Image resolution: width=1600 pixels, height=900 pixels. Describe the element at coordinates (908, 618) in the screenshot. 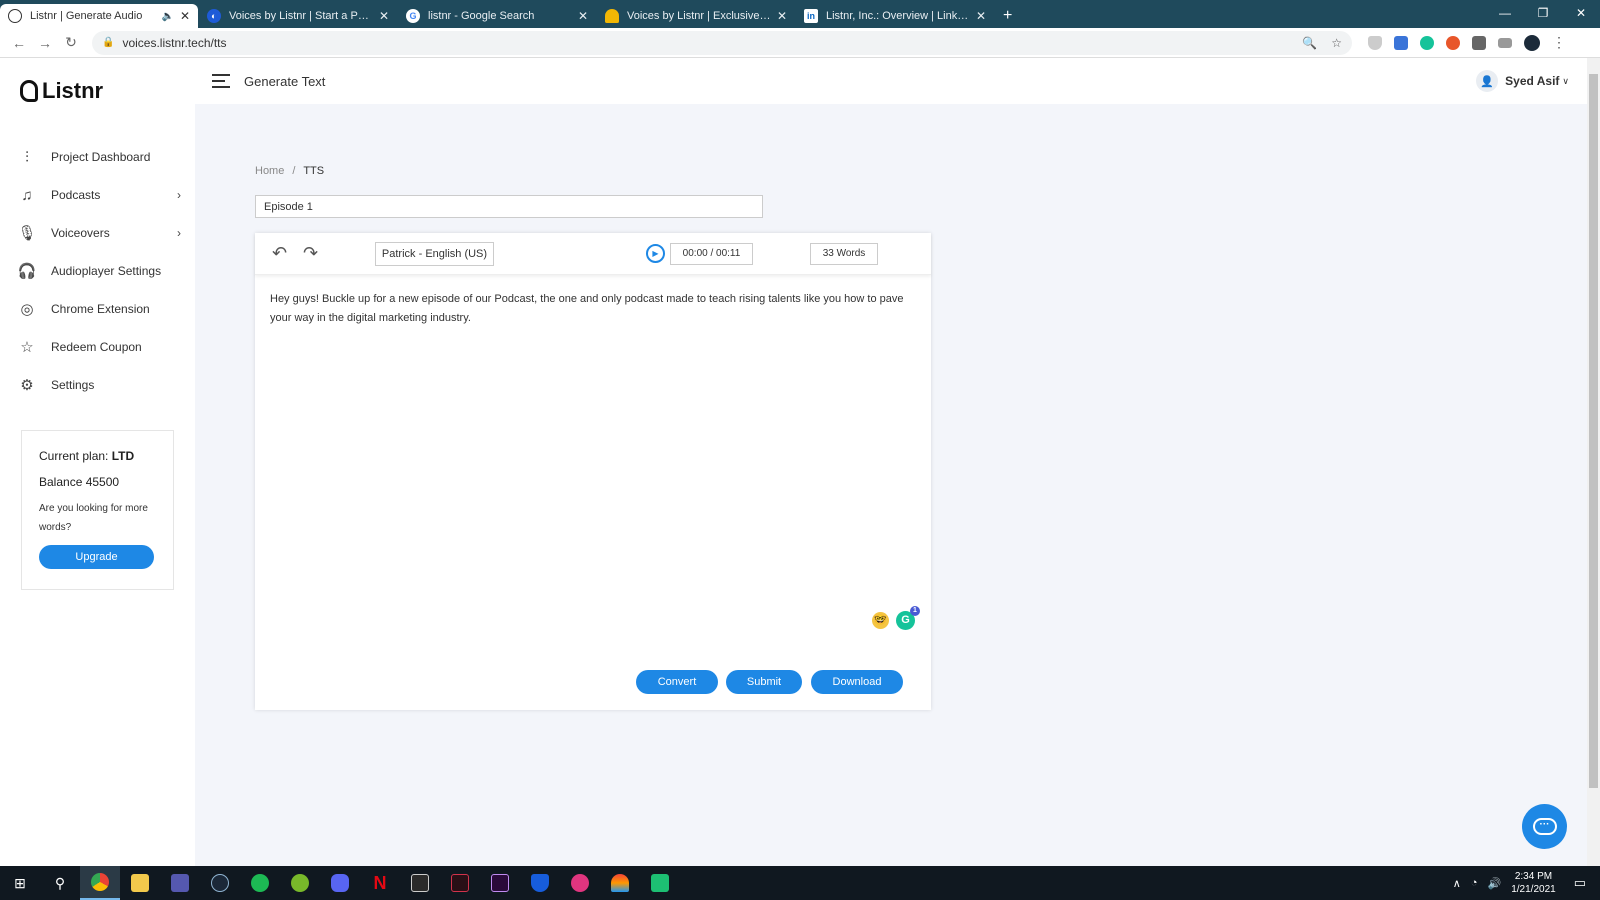

I see `grammarly-icon: G1` at that location.